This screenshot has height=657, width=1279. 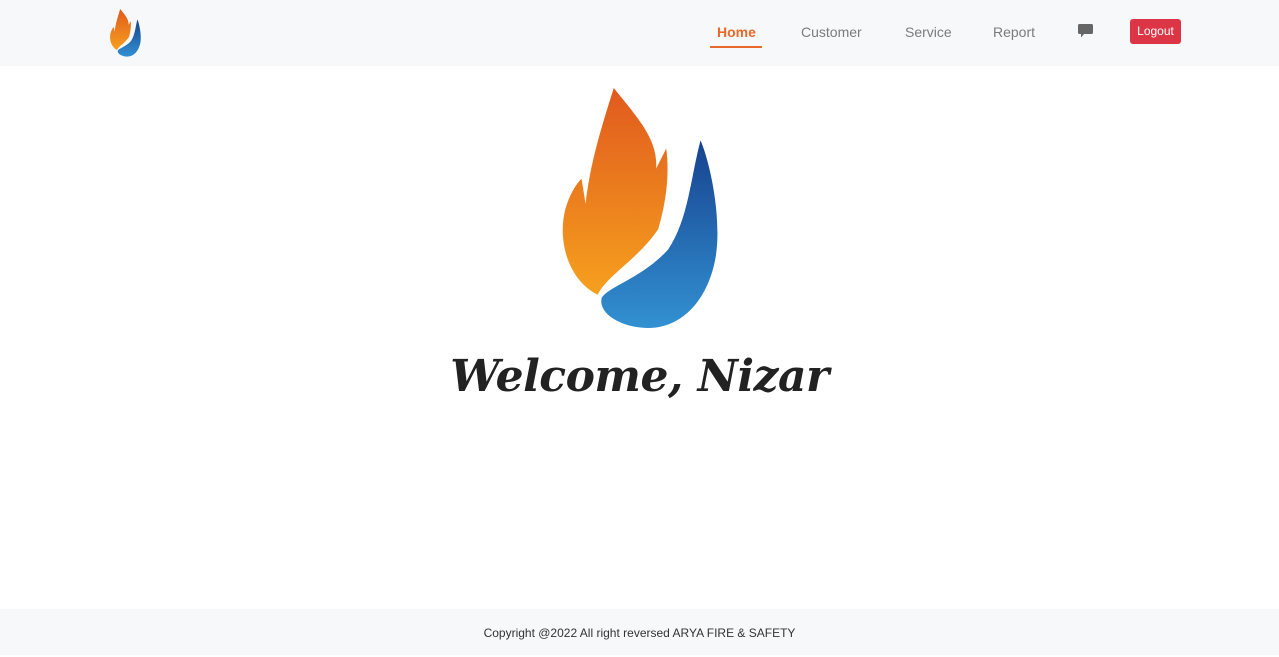 I want to click on chat-bubble-icon, so click(x=1085, y=31).